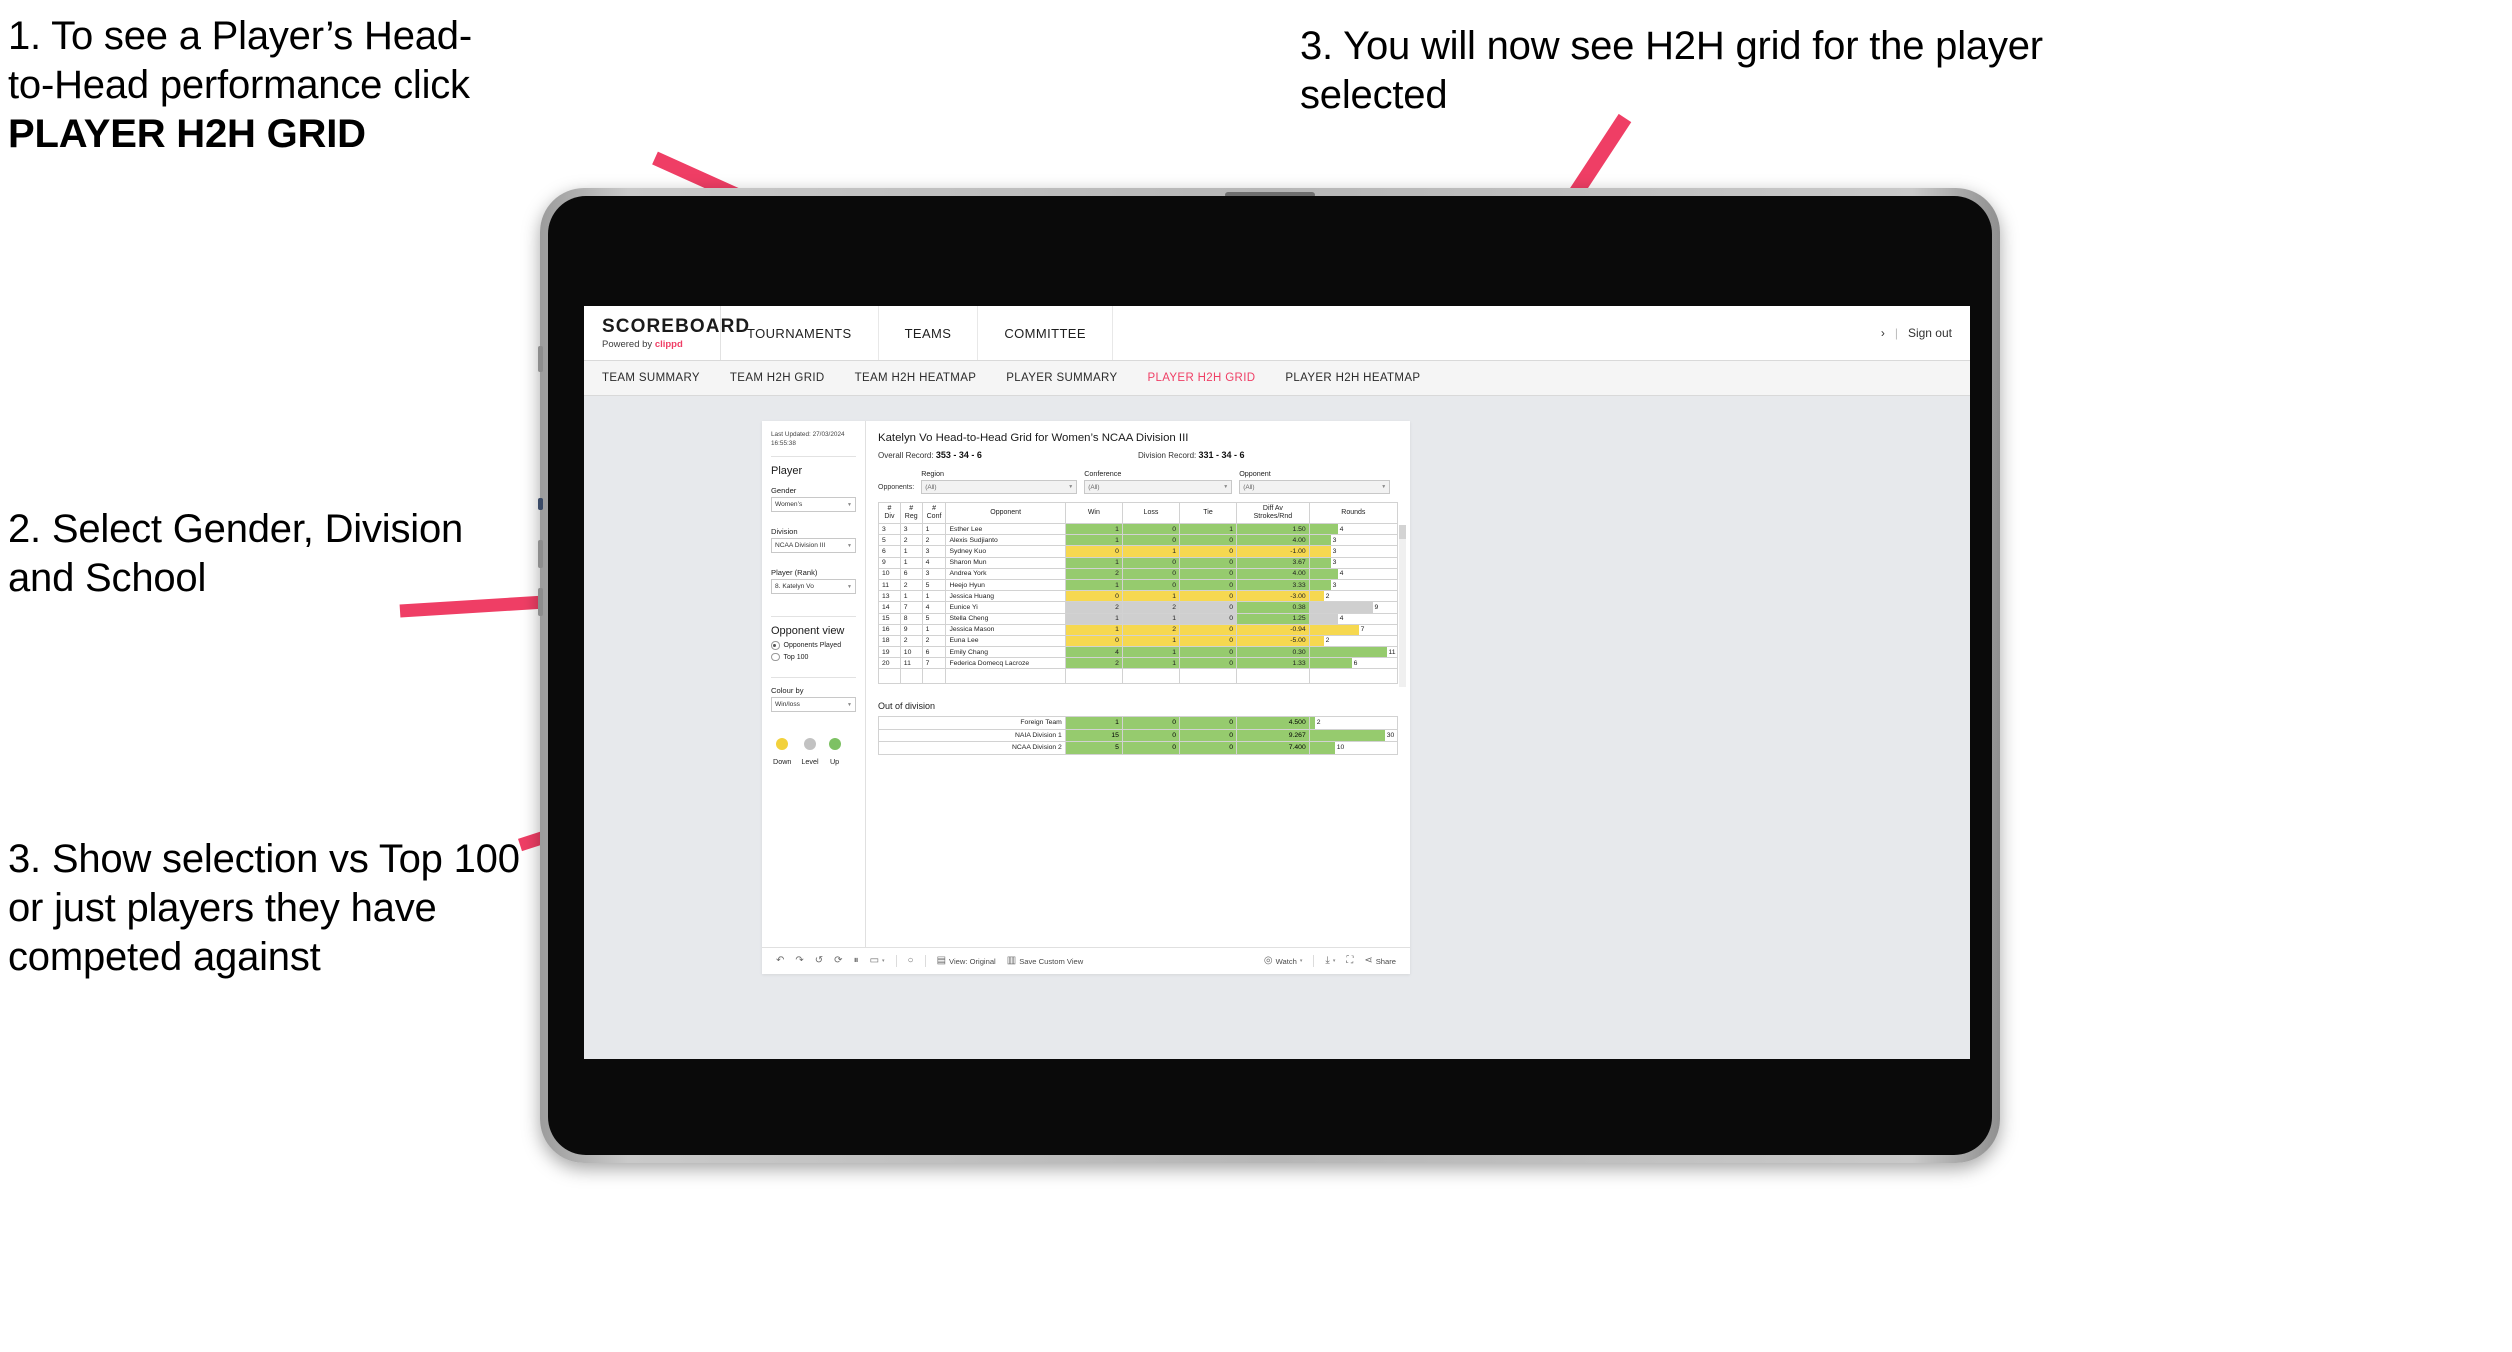  I want to click on division-record-value: 331 - 34 - 6, so click(1221, 455).